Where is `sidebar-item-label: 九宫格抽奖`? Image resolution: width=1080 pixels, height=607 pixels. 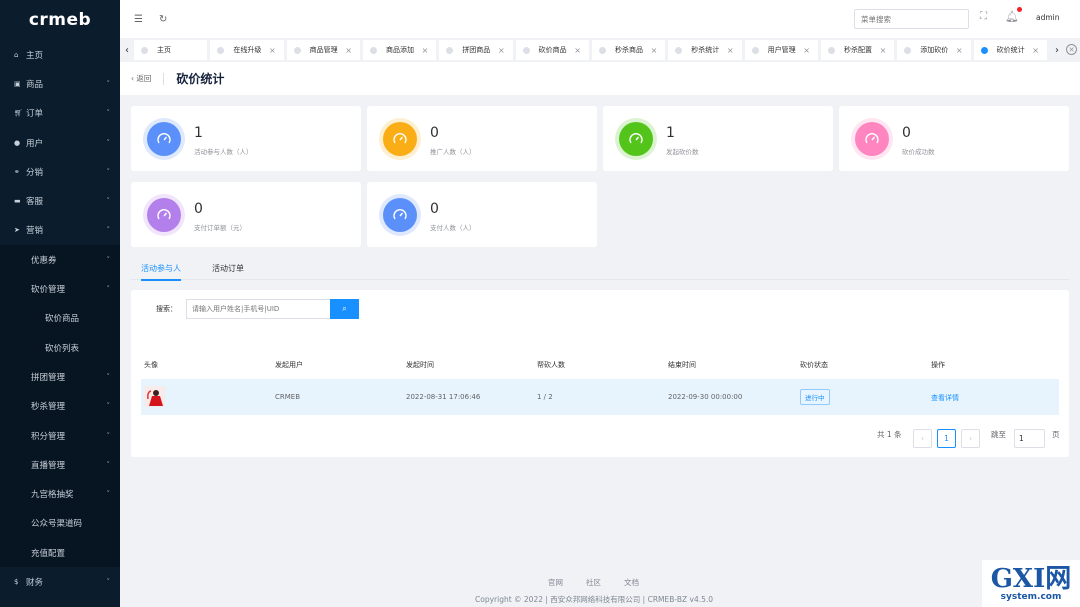
sidebar-item-label: 九宫格抽奖 is located at coordinates (52, 495).